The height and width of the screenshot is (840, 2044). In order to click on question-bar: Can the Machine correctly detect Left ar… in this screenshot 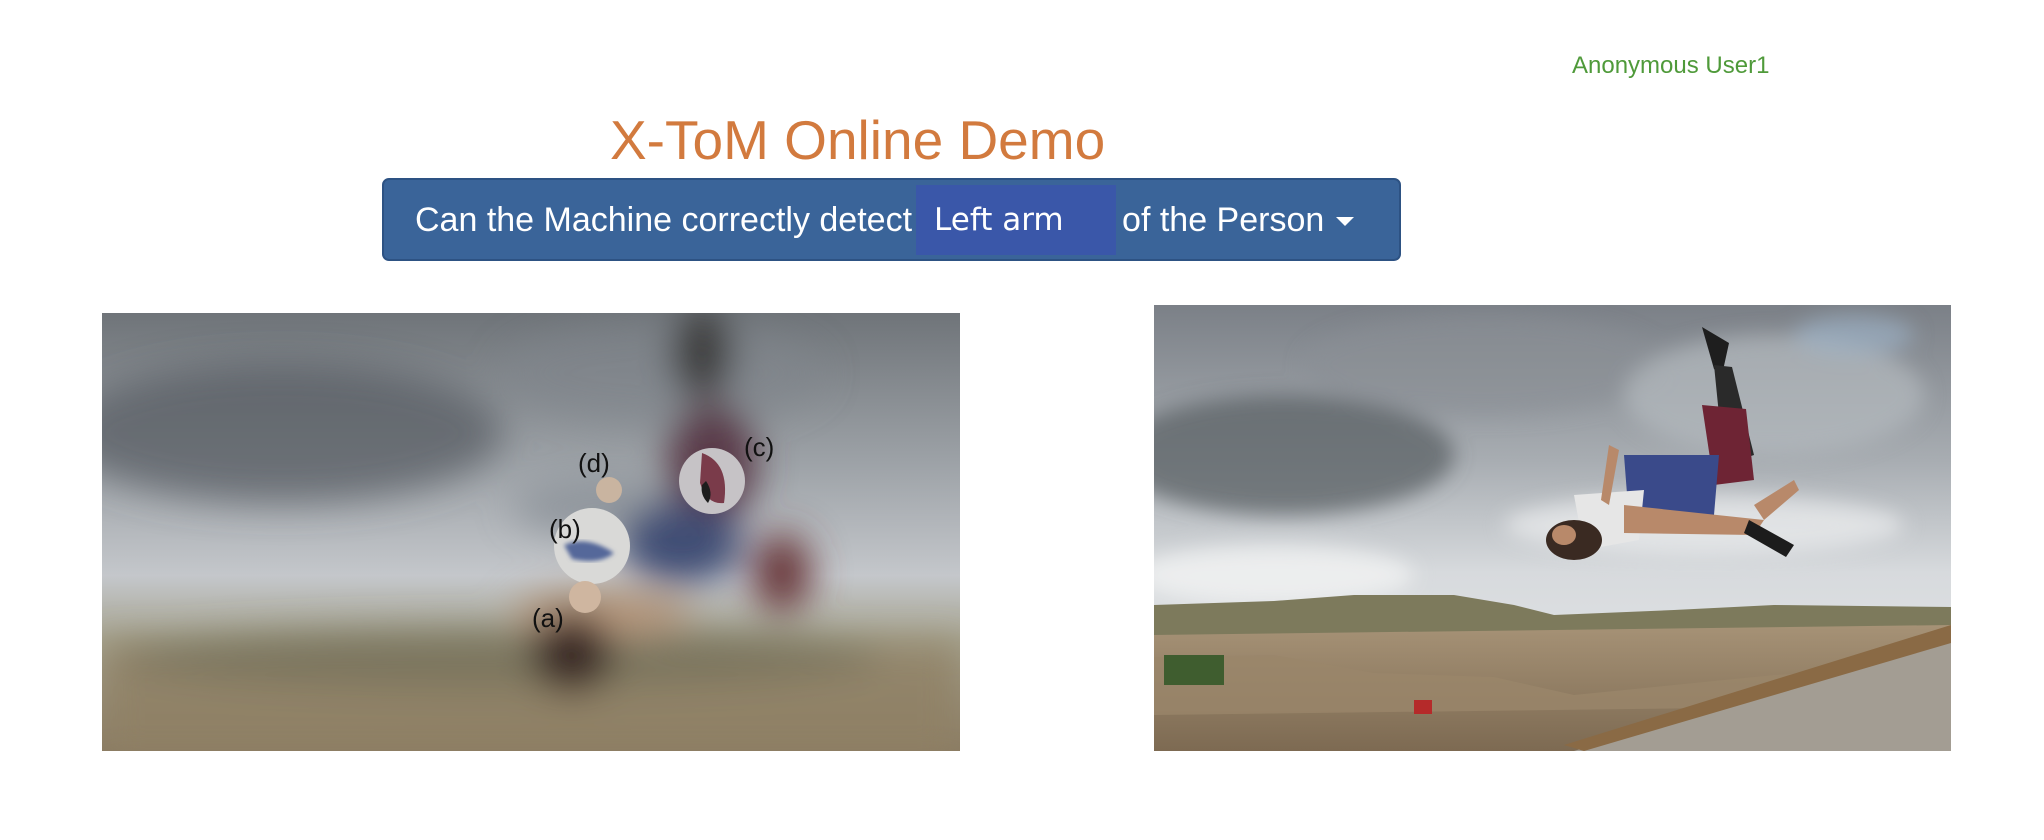, I will do `click(891, 219)`.